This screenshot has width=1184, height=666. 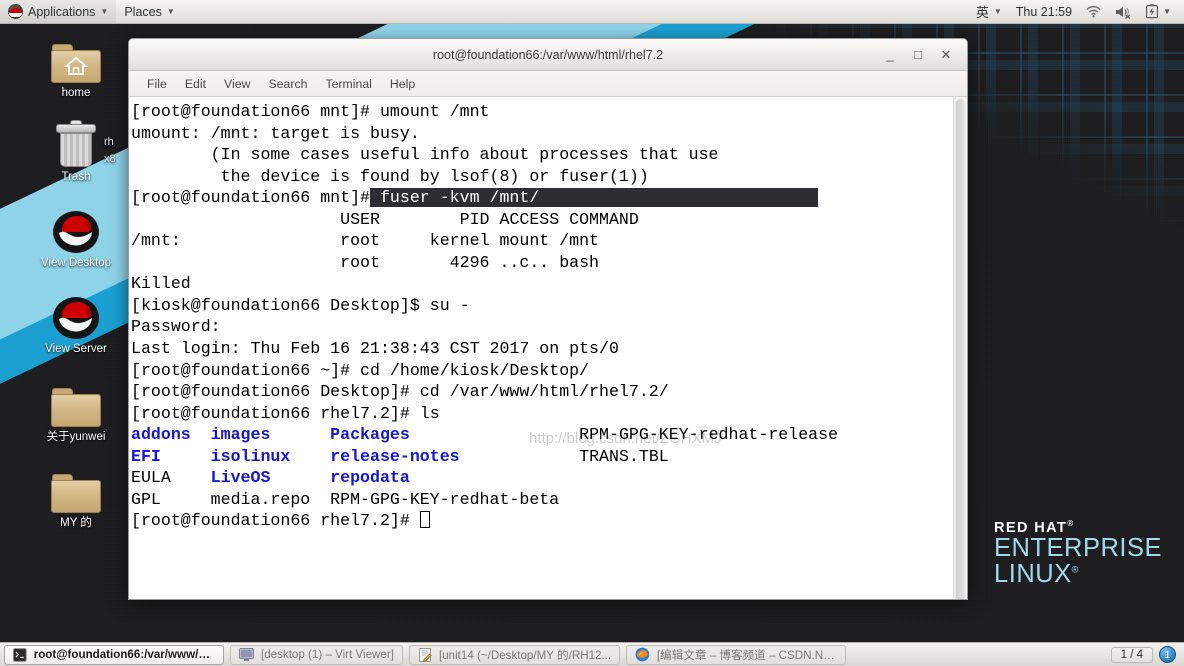 I want to click on occluded-desktop-label: rh x8, so click(x=110, y=150).